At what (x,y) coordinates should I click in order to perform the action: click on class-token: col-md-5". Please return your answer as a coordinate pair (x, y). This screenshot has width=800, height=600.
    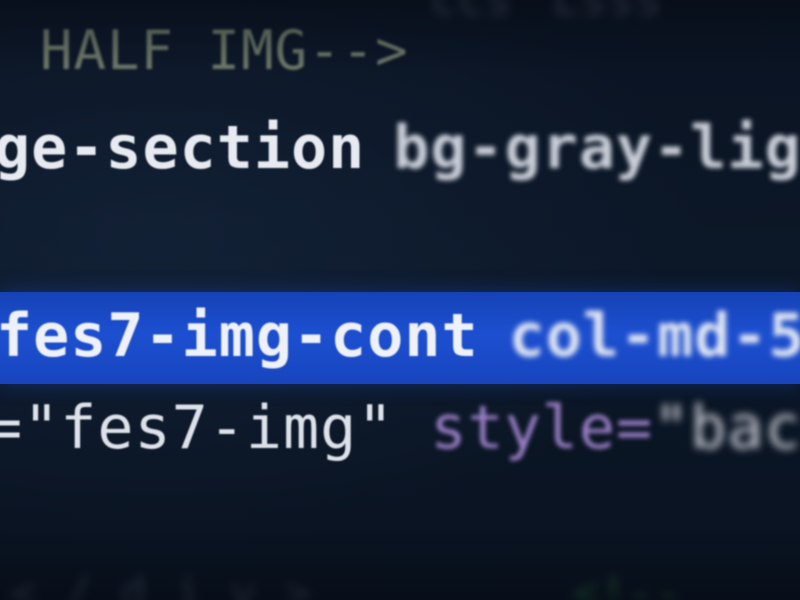
    Looking at the image, I should click on (654, 336).